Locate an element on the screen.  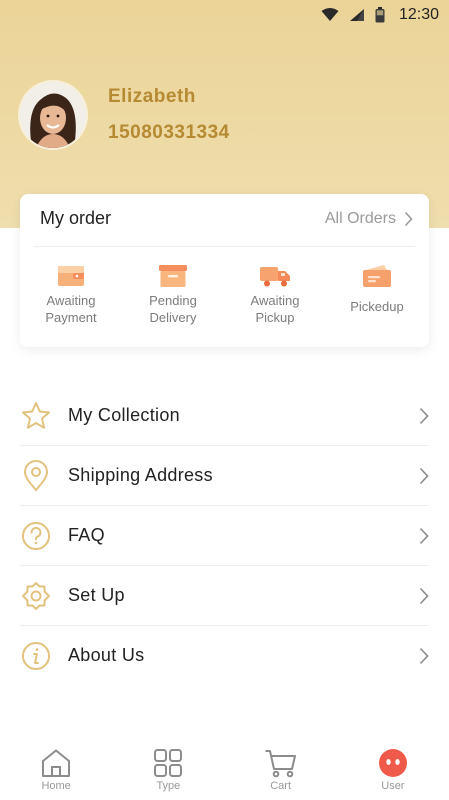
tab-label: Type is located at coordinates (168, 786).